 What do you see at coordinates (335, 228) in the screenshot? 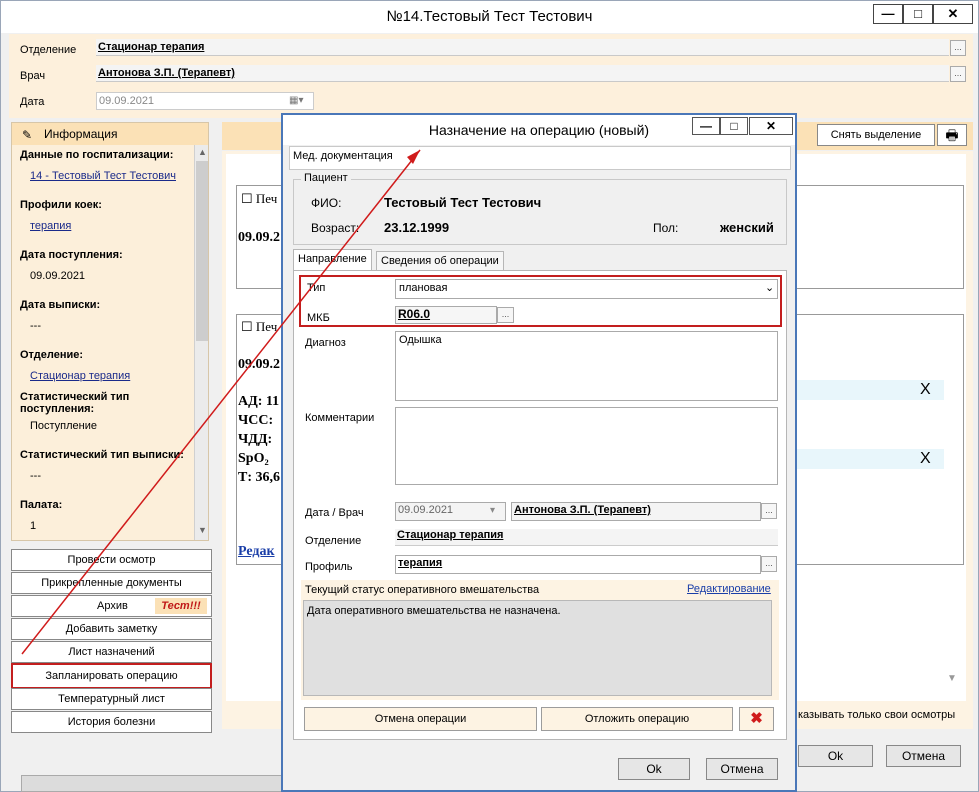
I see `age-label: Возраст:` at bounding box center [335, 228].